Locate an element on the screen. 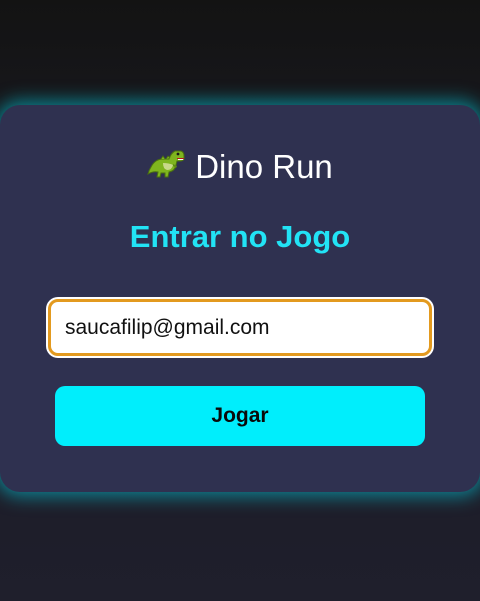 The height and width of the screenshot is (601, 480). game-title: Dino Run is located at coordinates (240, 169).